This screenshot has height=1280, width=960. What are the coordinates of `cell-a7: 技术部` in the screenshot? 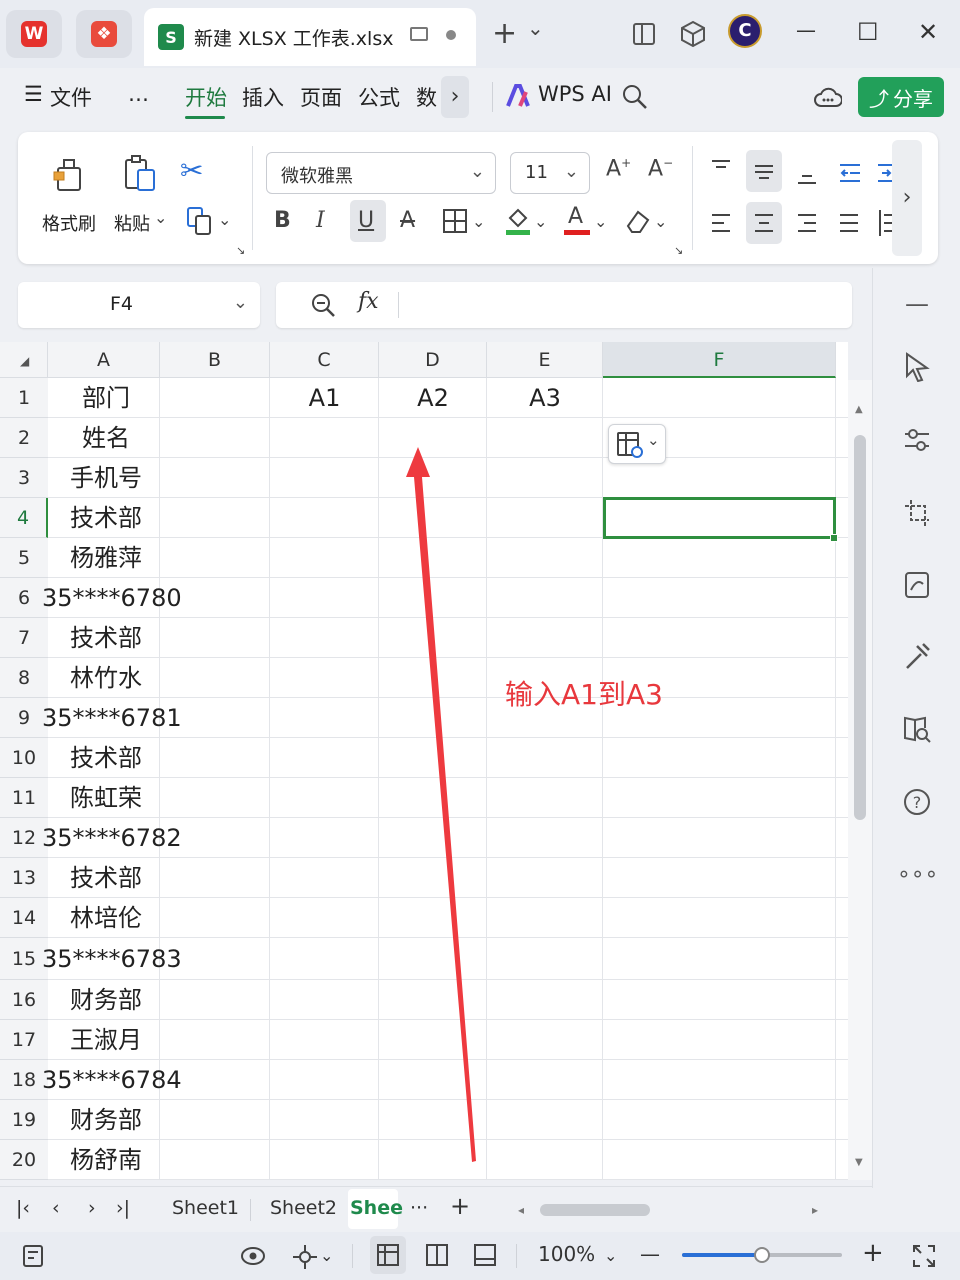 It's located at (106, 638).